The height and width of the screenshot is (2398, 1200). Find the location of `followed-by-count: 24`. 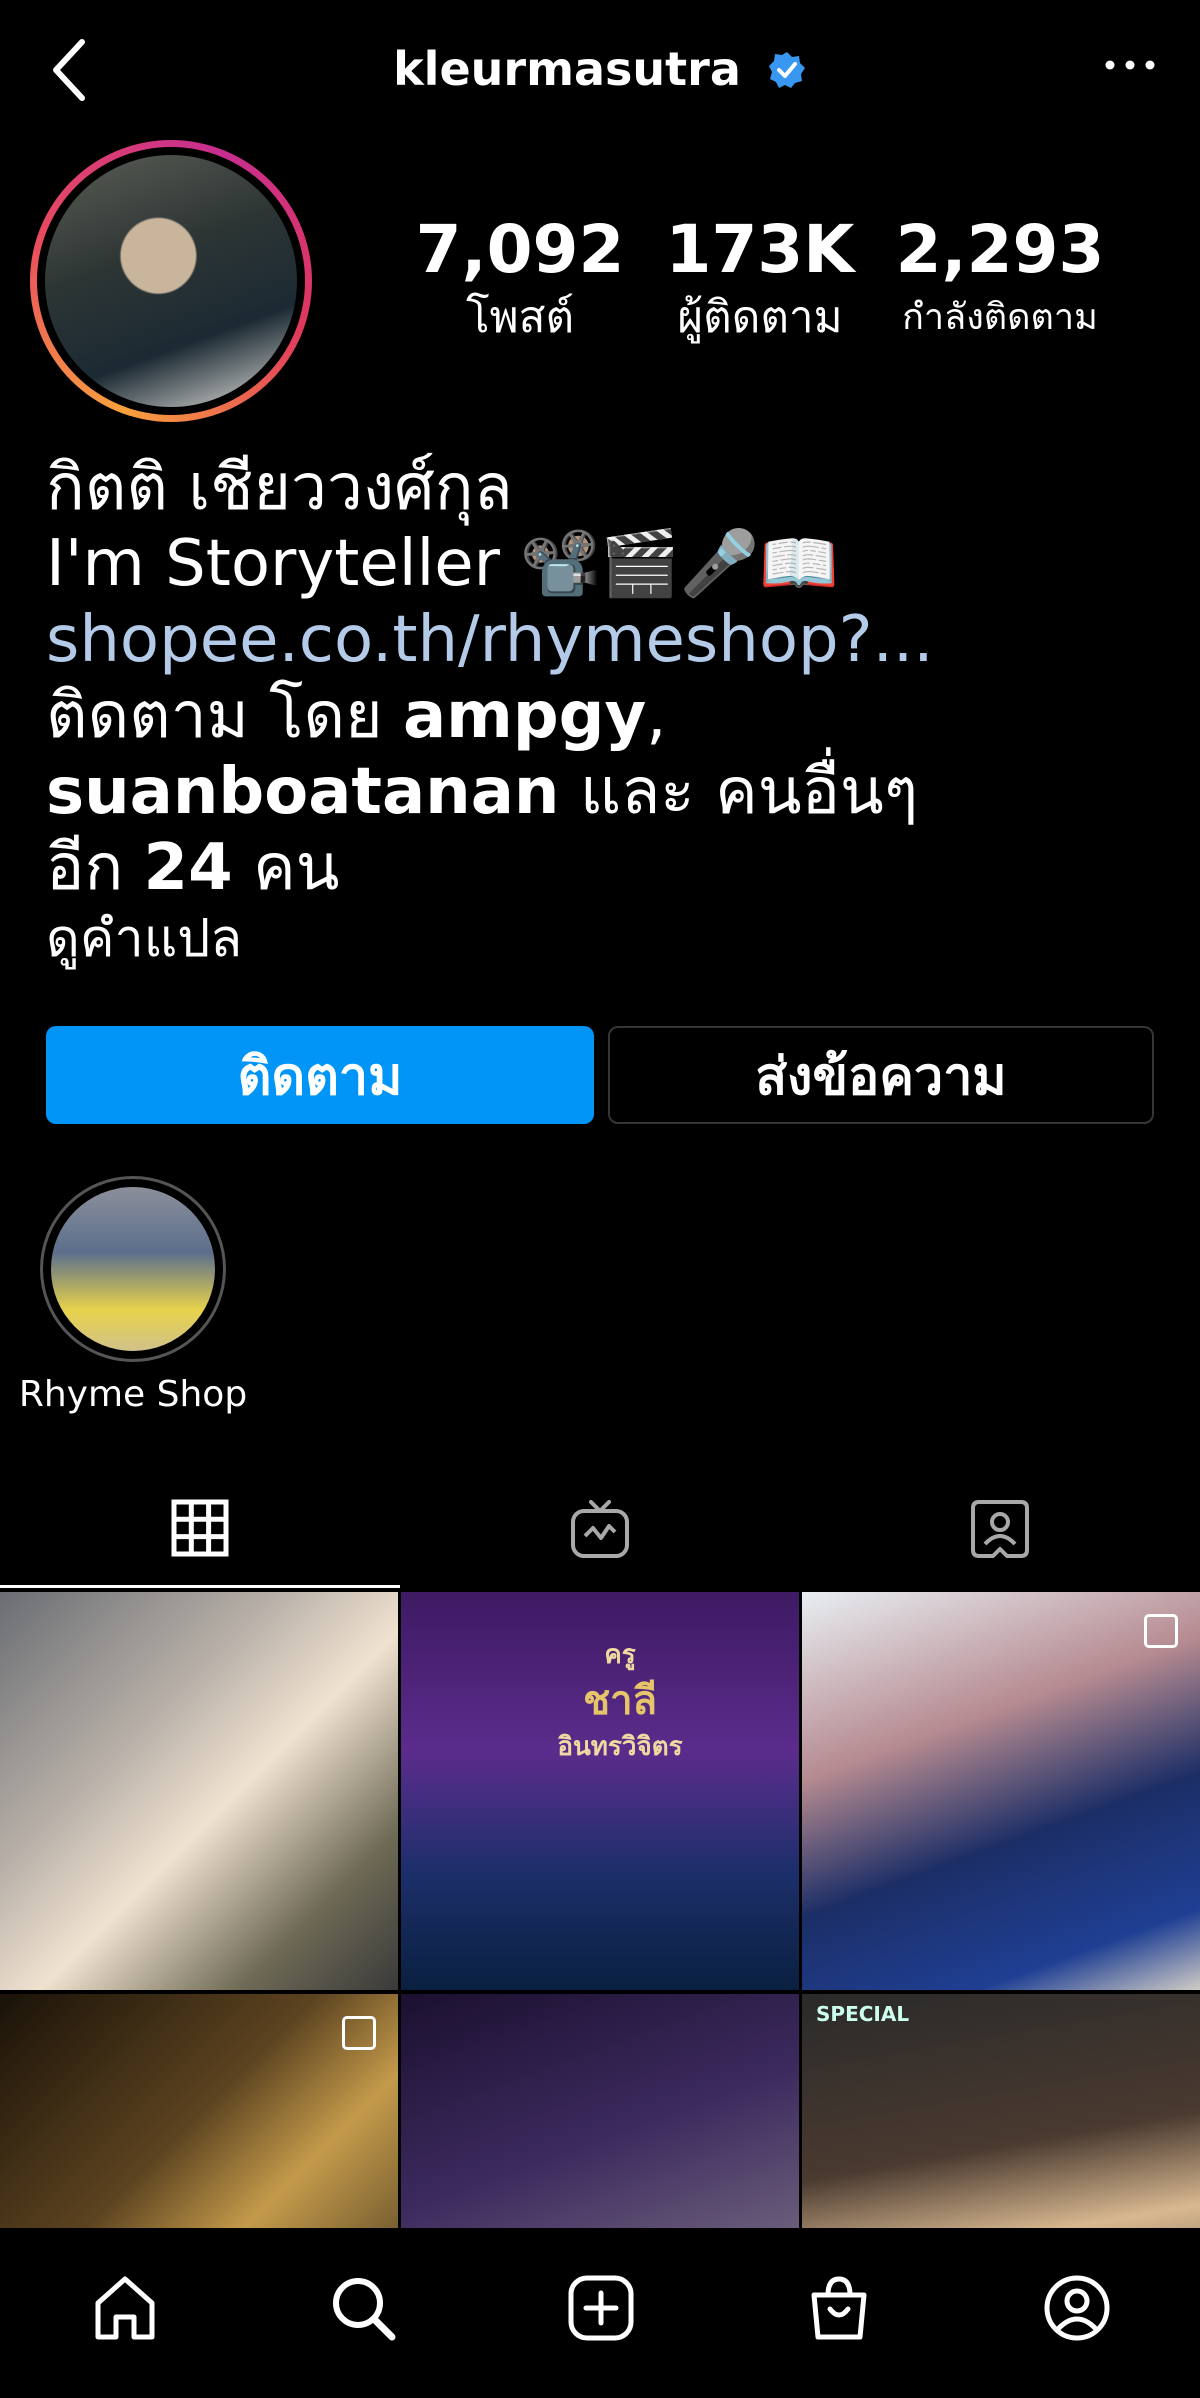

followed-by-count: 24 is located at coordinates (188, 868).